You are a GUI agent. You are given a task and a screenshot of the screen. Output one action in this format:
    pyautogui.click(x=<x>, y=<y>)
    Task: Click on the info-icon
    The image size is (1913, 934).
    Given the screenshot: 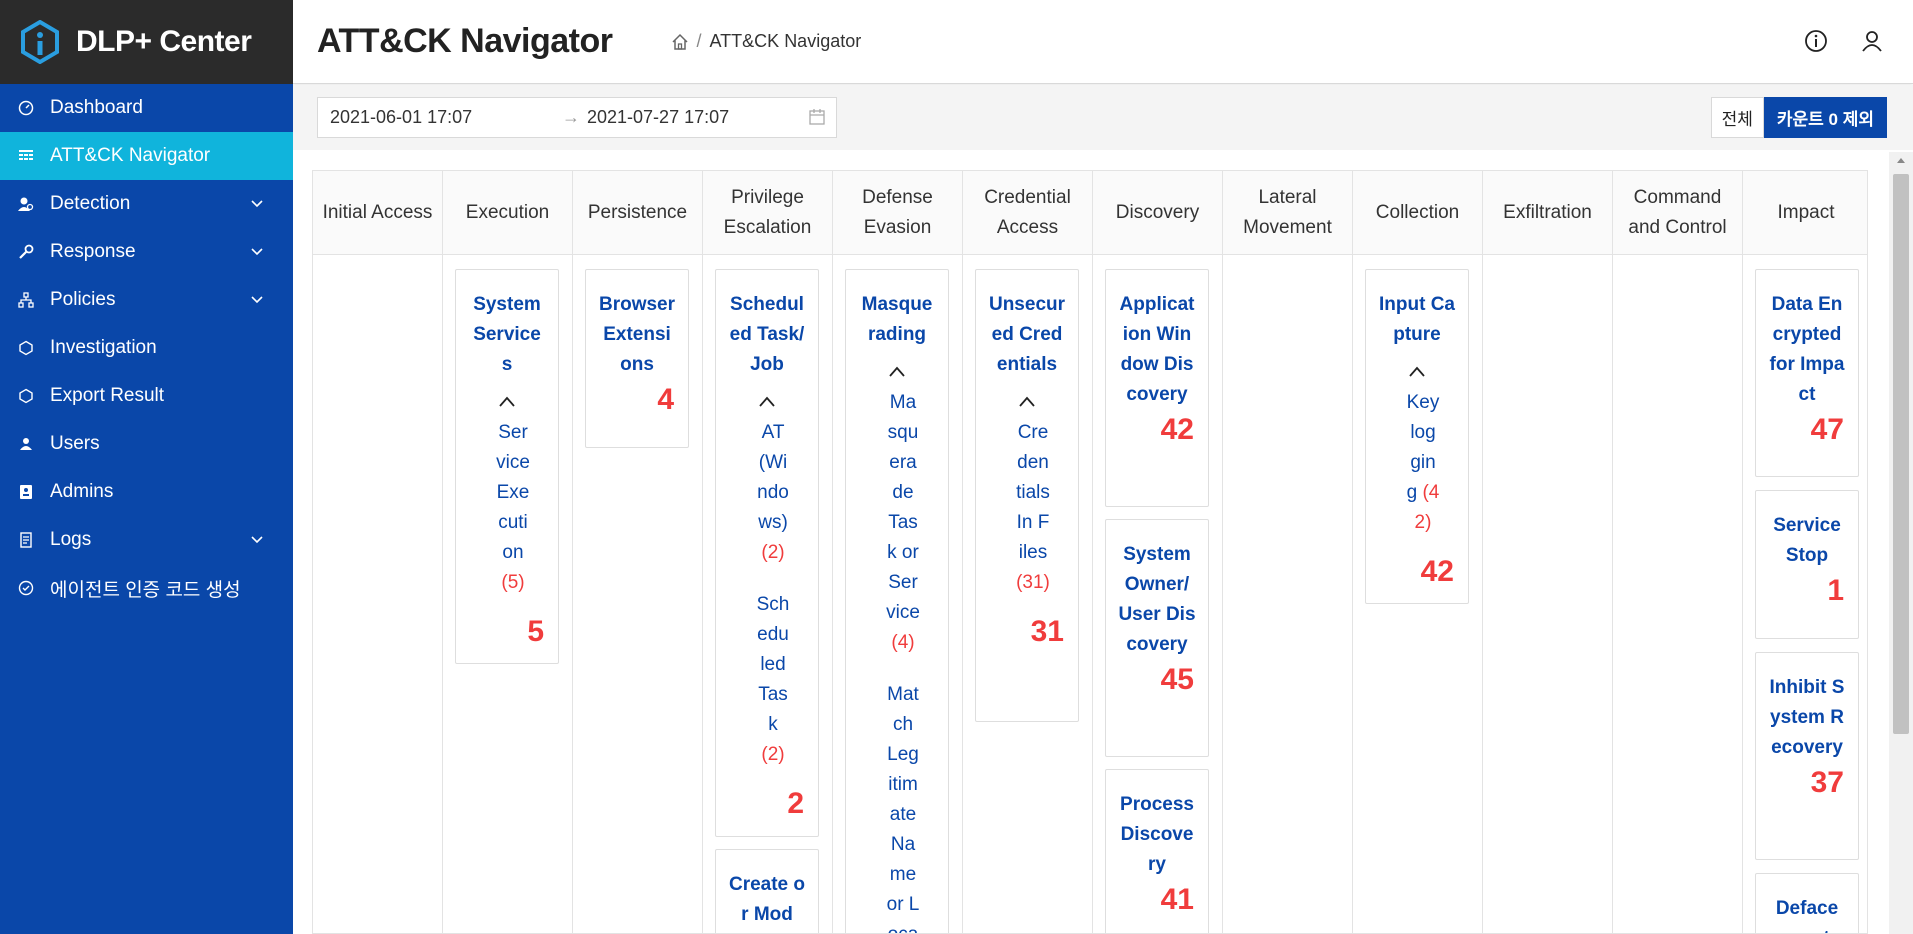 What is the action you would take?
    pyautogui.click(x=1816, y=41)
    